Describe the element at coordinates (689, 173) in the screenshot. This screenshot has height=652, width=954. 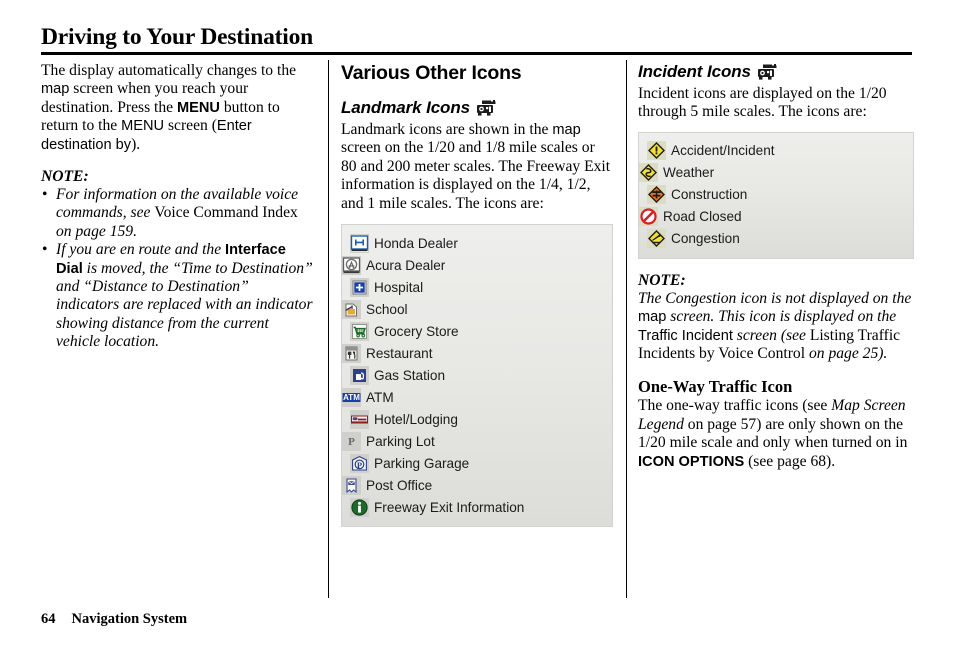
I see `icon-label: Weather` at that location.